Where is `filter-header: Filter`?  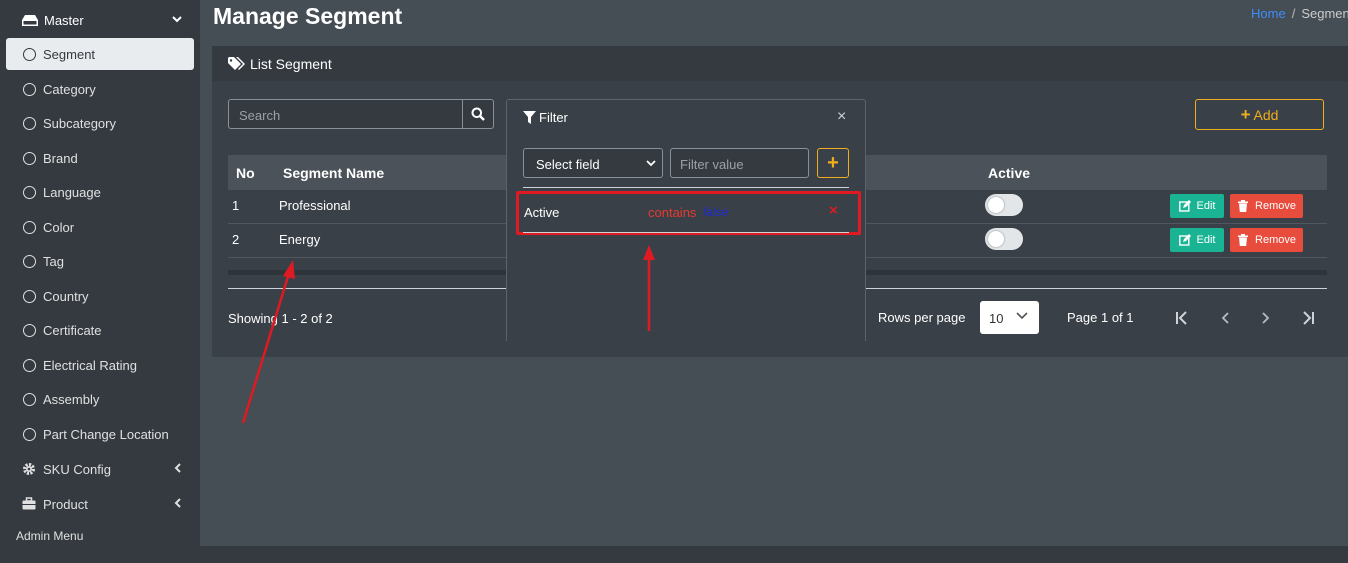 filter-header: Filter is located at coordinates (545, 117).